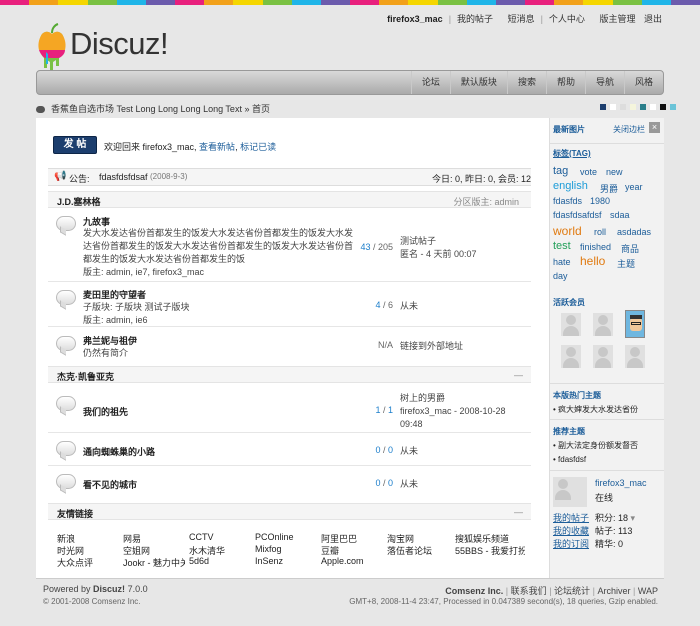 The width and height of the screenshot is (700, 626). Describe the element at coordinates (526, 82) in the screenshot. I see `nav-item: 搜索` at that location.